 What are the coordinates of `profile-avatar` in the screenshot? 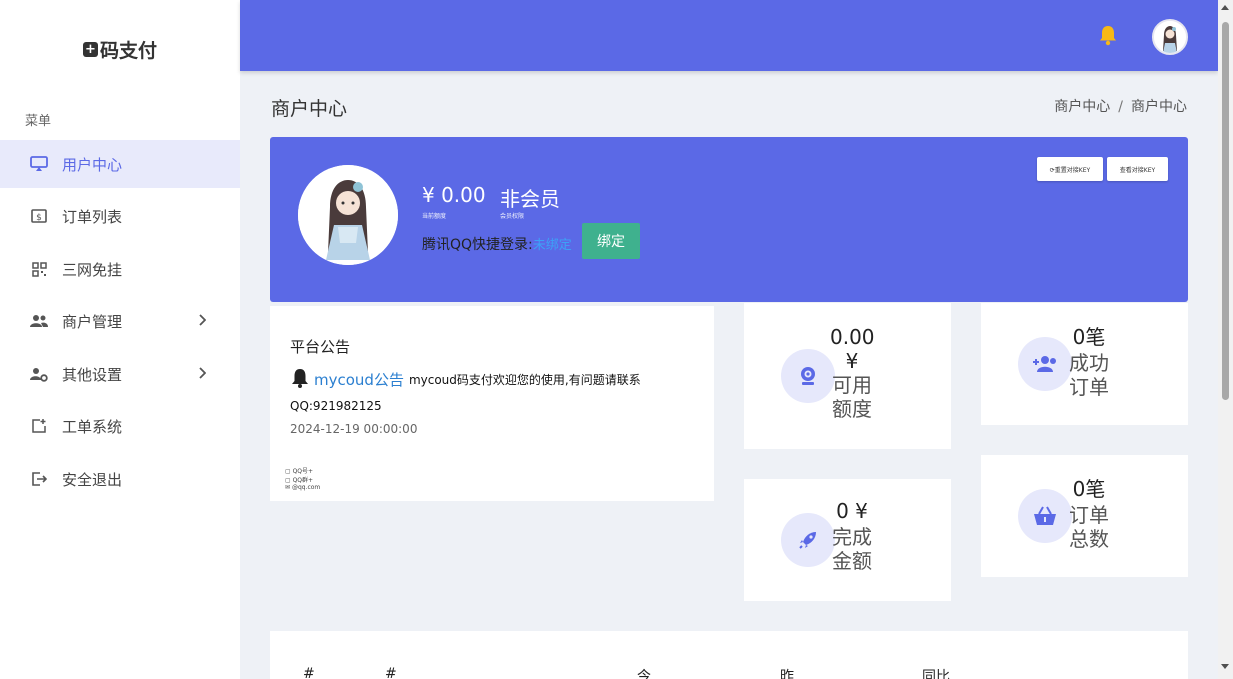 It's located at (348, 215).